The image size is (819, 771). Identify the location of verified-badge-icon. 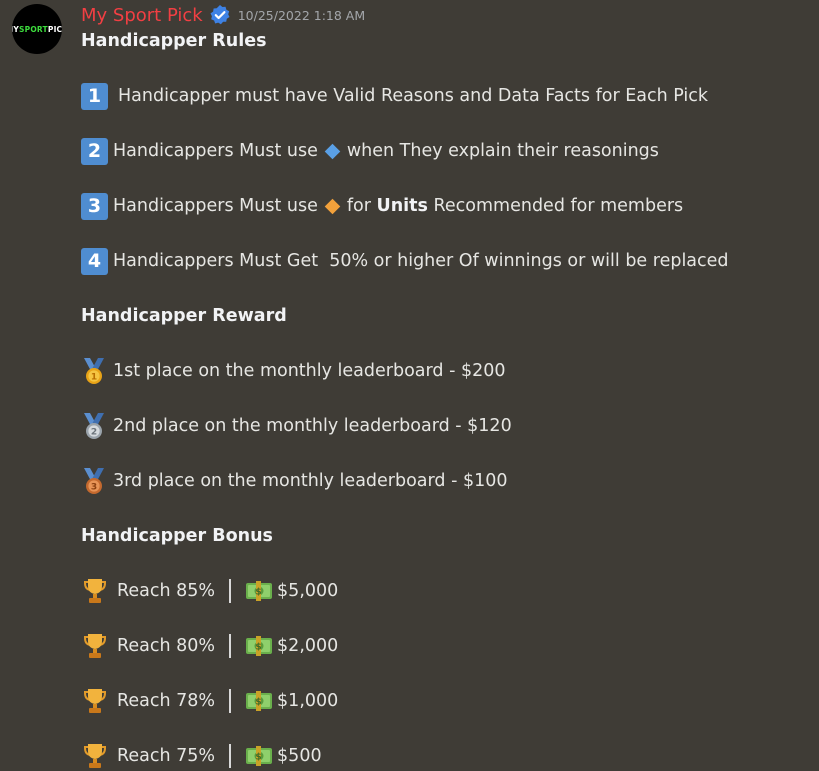
(220, 15).